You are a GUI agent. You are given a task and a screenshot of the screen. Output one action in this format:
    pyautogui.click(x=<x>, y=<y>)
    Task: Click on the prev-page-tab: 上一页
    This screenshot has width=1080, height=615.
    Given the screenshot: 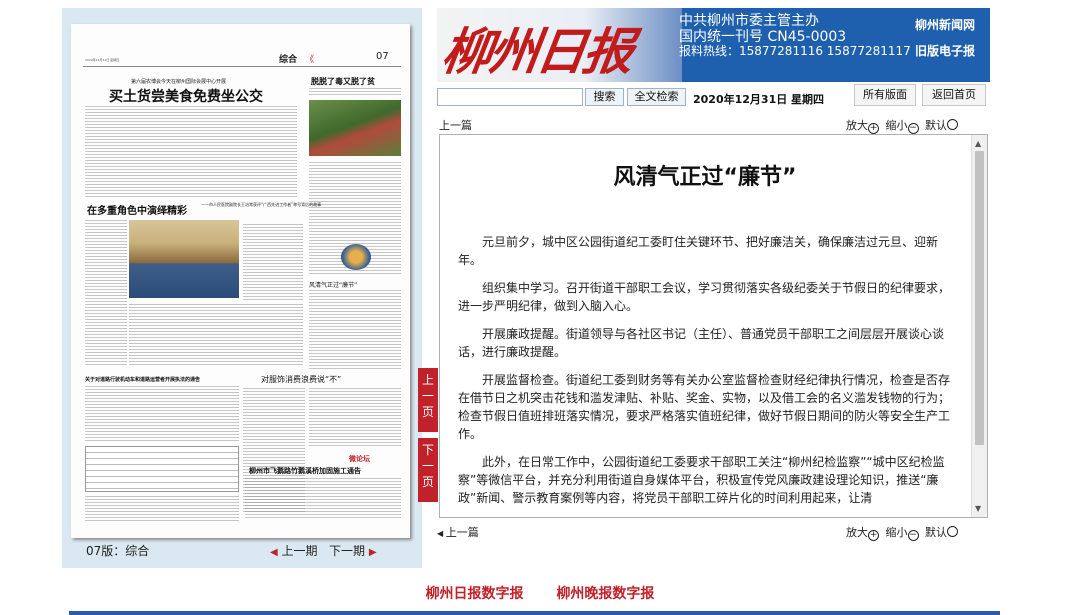 What is the action you would take?
    pyautogui.click(x=428, y=400)
    